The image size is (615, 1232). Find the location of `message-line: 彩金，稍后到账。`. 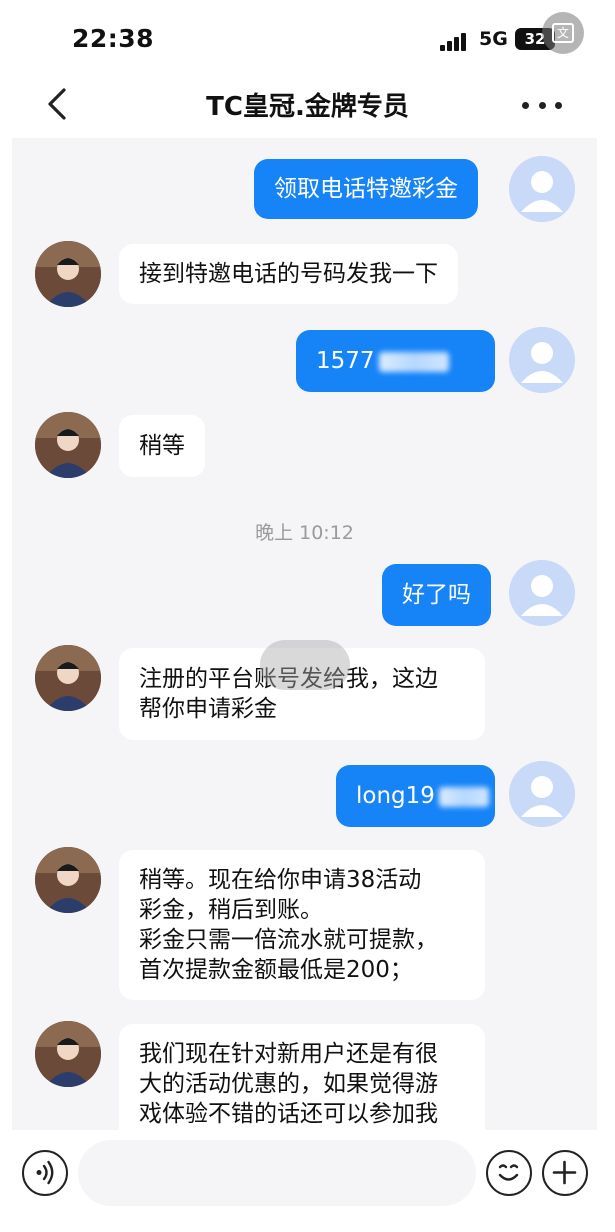

message-line: 彩金，稍后到账。 is located at coordinates (231, 910).